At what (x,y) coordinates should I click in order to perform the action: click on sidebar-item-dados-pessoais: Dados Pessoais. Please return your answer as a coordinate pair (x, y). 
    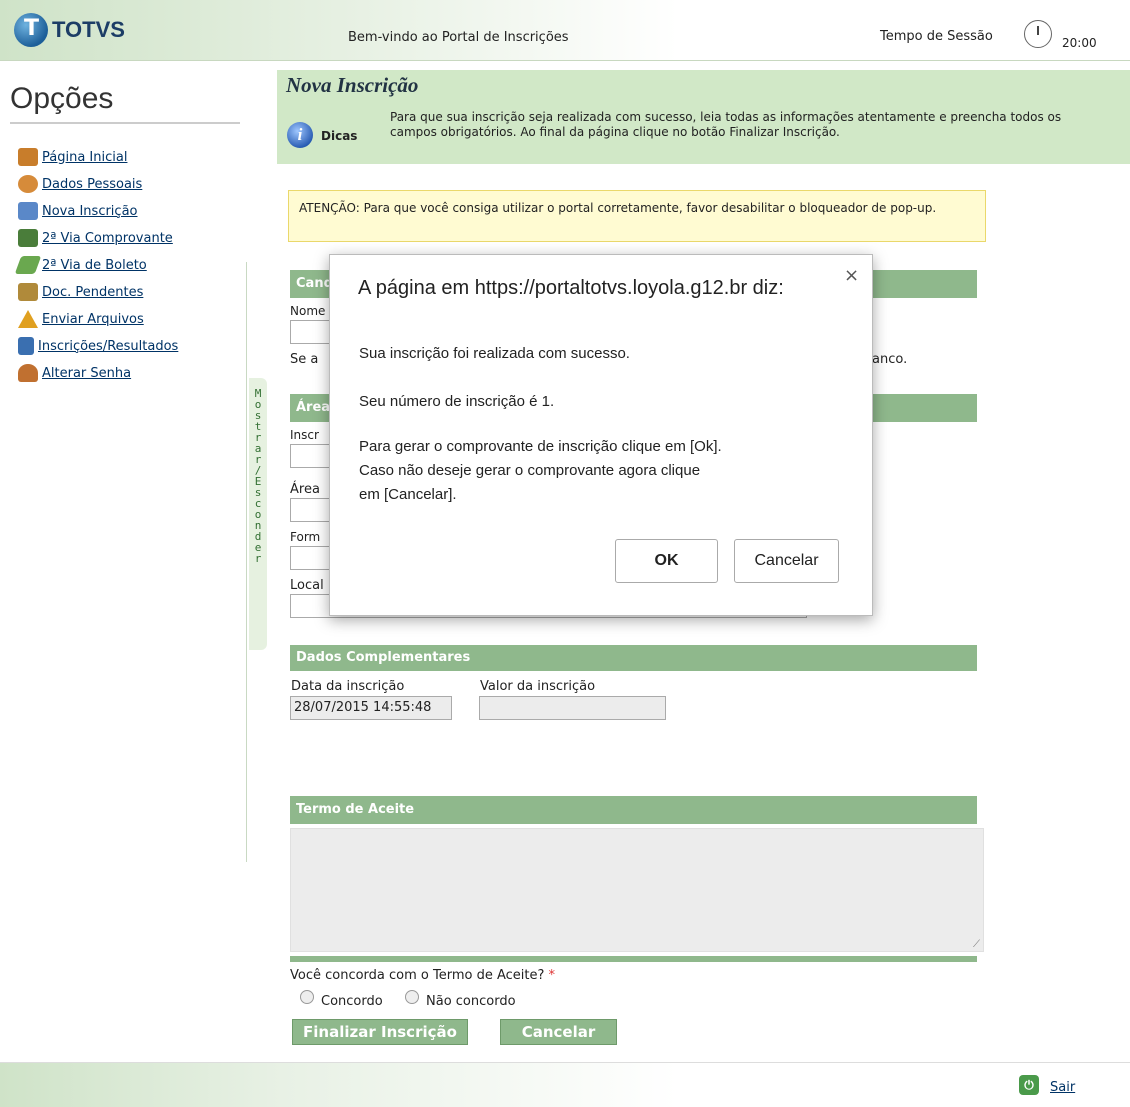
    Looking at the image, I should click on (80, 184).